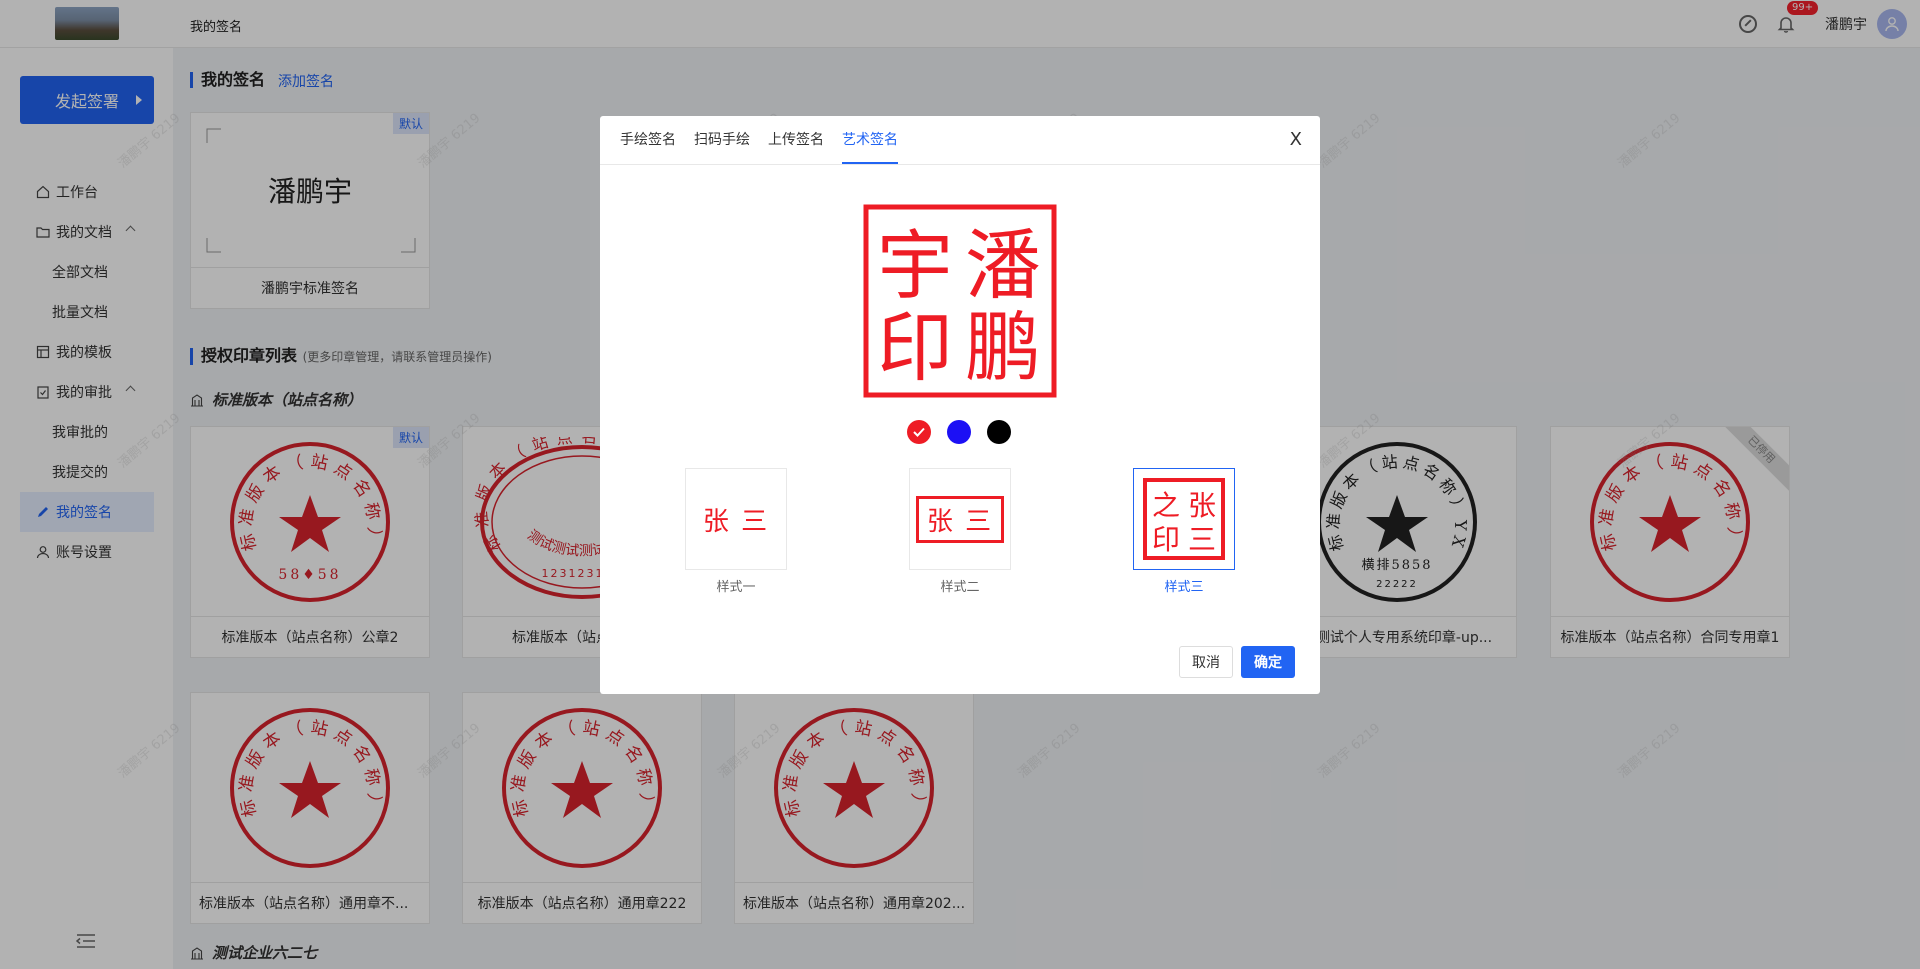 The width and height of the screenshot is (1920, 969). What do you see at coordinates (1003, 265) in the screenshot?
I see `preview-char: 潘` at bounding box center [1003, 265].